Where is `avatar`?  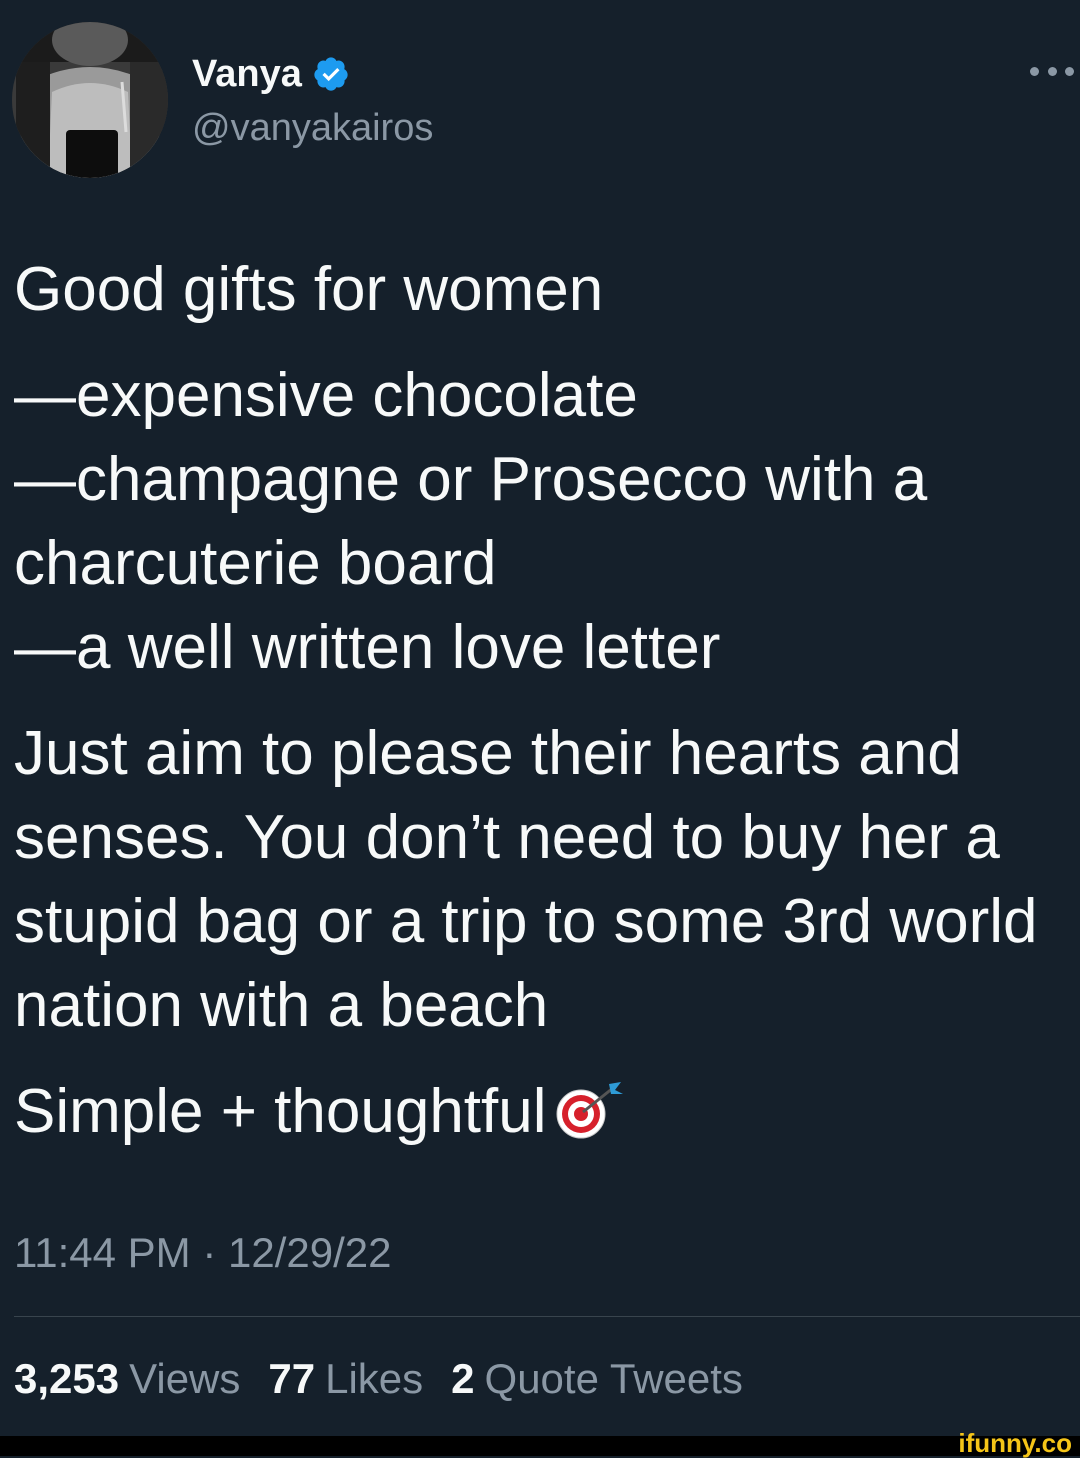 avatar is located at coordinates (90, 100).